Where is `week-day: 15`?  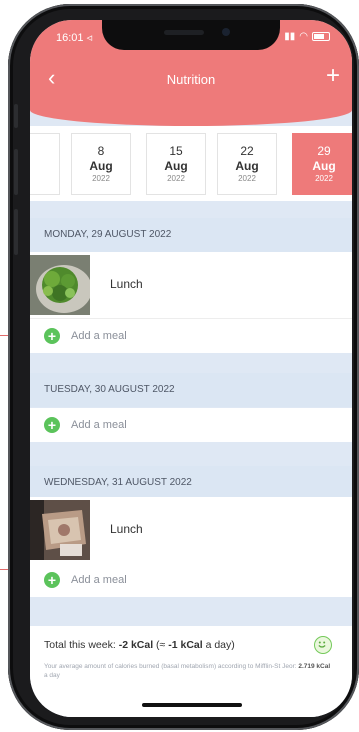
week-day: 15 is located at coordinates (176, 151).